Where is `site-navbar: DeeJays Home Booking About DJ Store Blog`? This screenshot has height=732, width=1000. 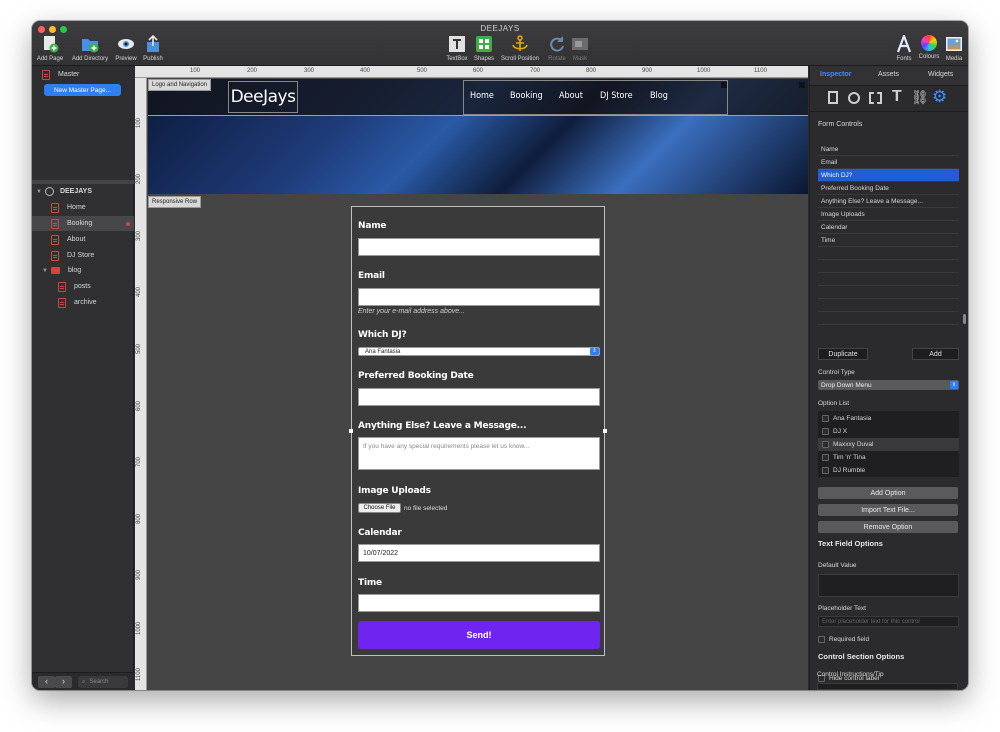
site-navbar: DeeJays Home Booking About DJ Store Blog is located at coordinates (478, 97).